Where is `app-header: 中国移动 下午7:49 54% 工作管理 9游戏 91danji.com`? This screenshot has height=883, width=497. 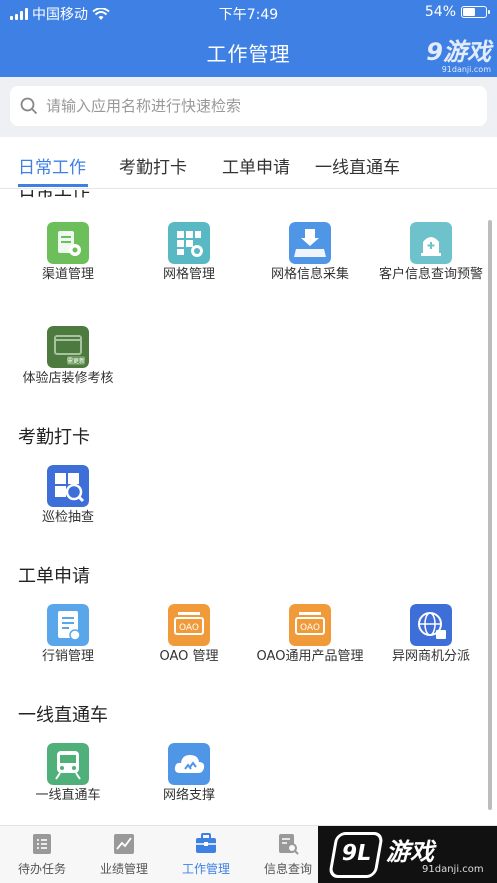 app-header: 中国移动 下午7:49 54% 工作管理 9游戏 91danji.com is located at coordinates (248, 38).